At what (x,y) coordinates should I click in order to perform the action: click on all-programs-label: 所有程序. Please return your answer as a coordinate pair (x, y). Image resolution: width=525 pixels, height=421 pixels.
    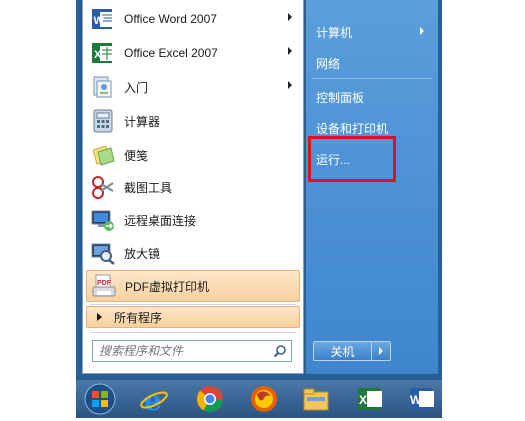
    Looking at the image, I should click on (138, 317).